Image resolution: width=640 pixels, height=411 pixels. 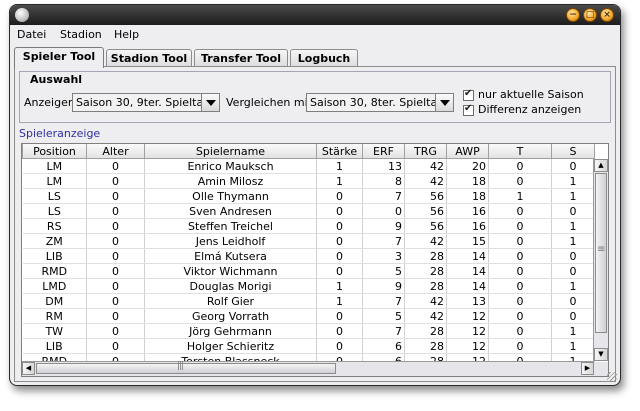 What do you see at coordinates (54, 256) in the screenshot?
I see `table-cell: LIB` at bounding box center [54, 256].